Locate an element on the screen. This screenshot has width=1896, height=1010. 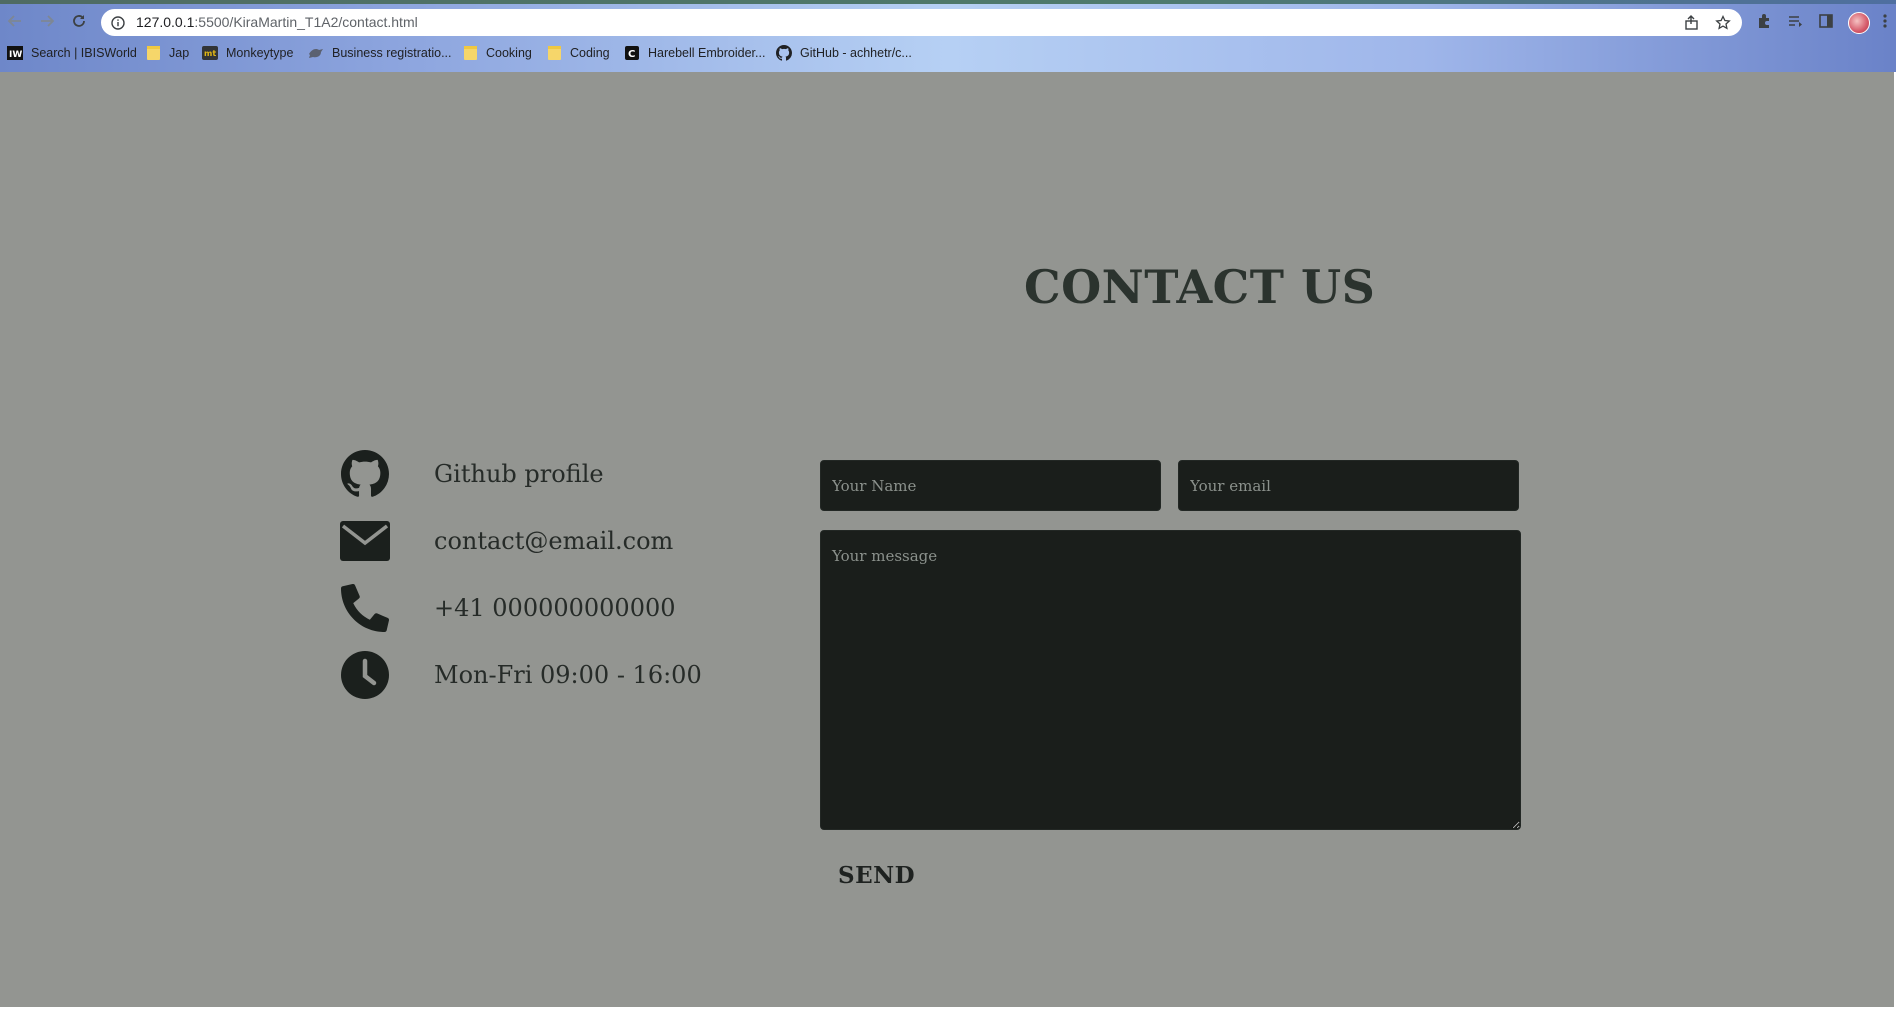
page-title: CONTACT US is located at coordinates (1200, 287).